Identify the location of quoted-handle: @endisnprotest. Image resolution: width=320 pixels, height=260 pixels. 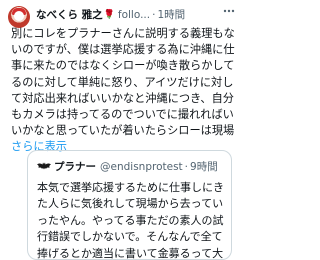
(141, 167).